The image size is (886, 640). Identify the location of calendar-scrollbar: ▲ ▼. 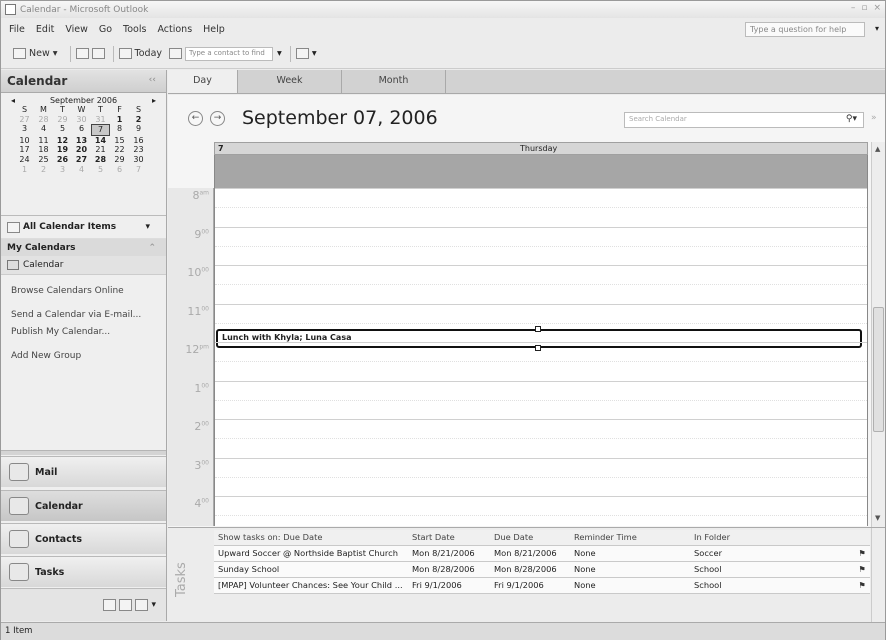
(878, 334).